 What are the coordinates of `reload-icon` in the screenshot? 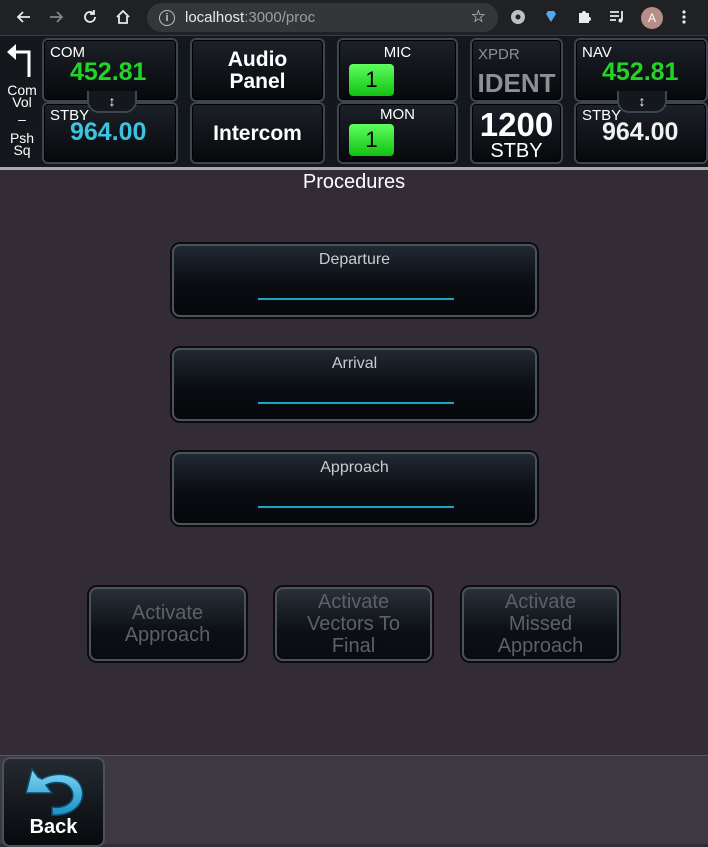 It's located at (90, 17).